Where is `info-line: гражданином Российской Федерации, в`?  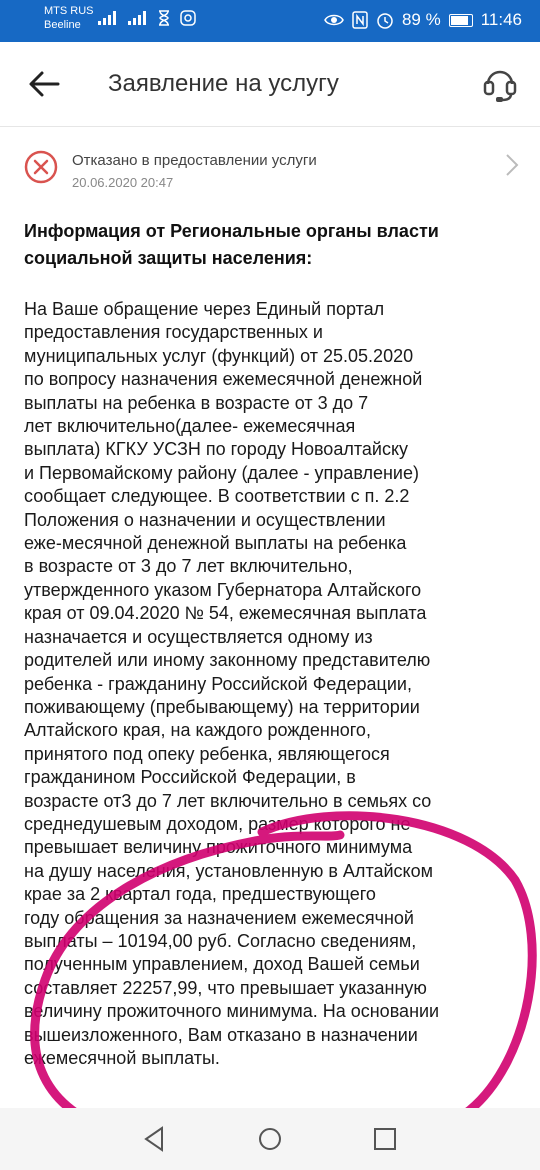 info-line: гражданином Российской Федерации, в is located at coordinates (190, 777).